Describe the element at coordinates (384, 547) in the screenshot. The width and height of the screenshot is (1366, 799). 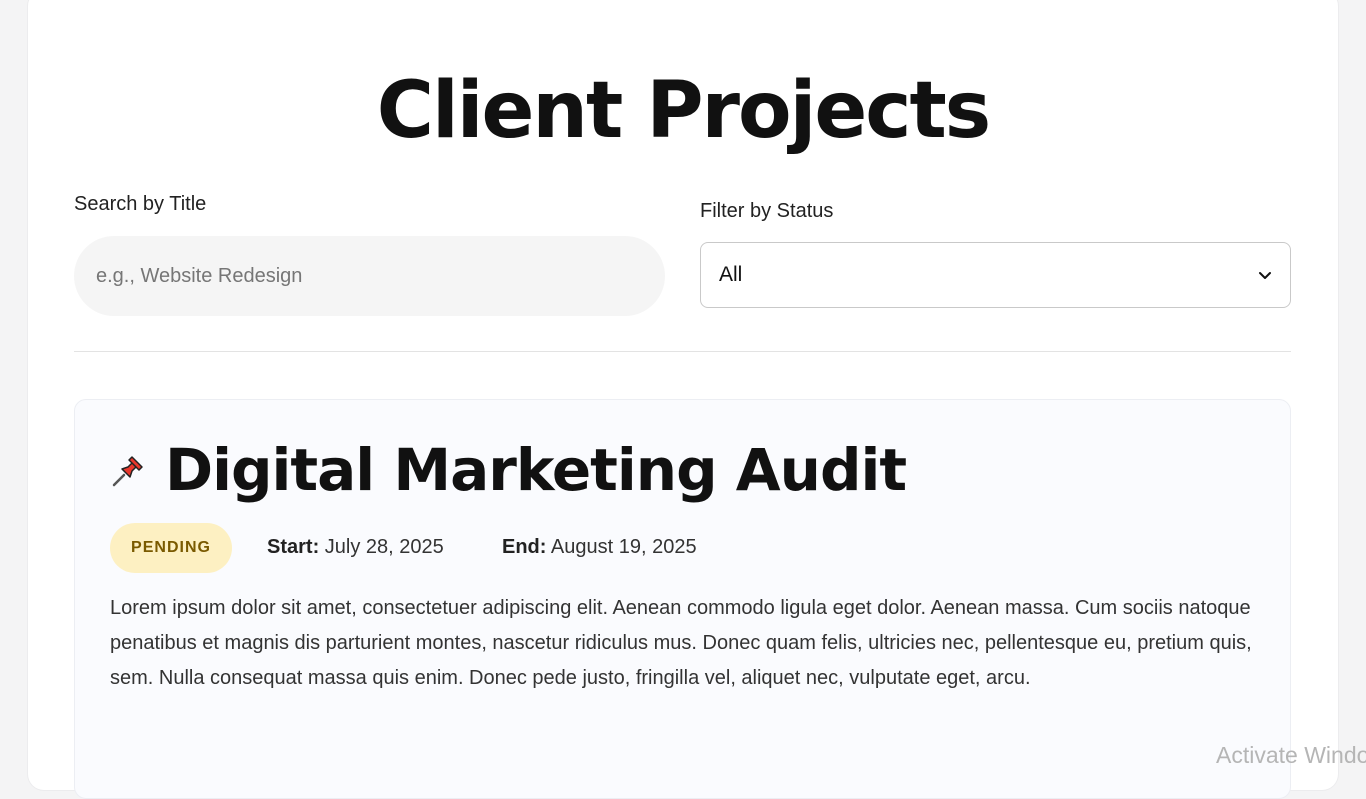
I see `start-date-value: July 28, 2025` at that location.